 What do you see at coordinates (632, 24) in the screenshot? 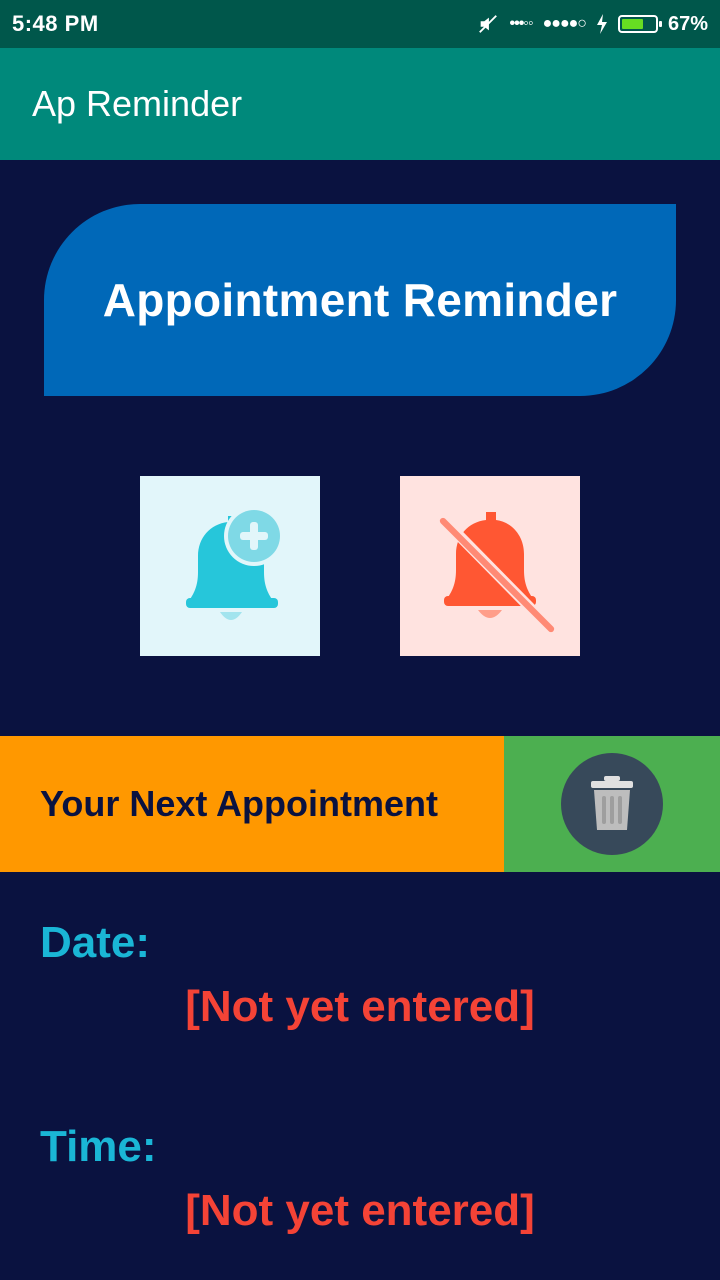
I see `battery-level-fill` at bounding box center [632, 24].